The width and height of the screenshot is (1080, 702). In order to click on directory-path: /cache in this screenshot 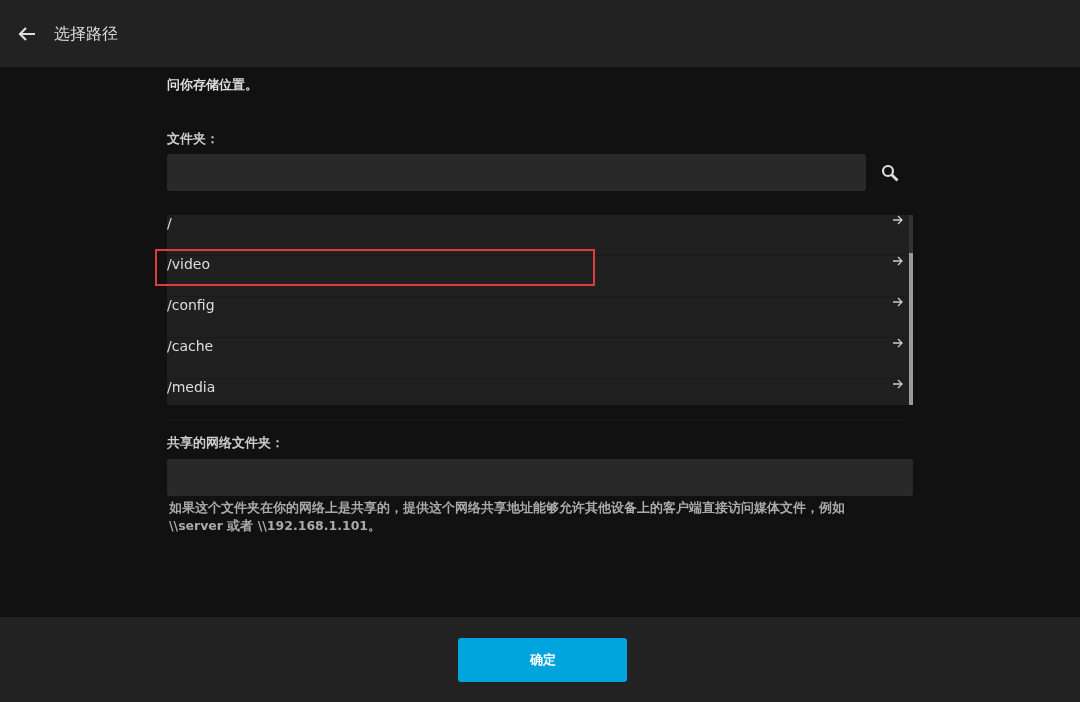, I will do `click(190, 346)`.